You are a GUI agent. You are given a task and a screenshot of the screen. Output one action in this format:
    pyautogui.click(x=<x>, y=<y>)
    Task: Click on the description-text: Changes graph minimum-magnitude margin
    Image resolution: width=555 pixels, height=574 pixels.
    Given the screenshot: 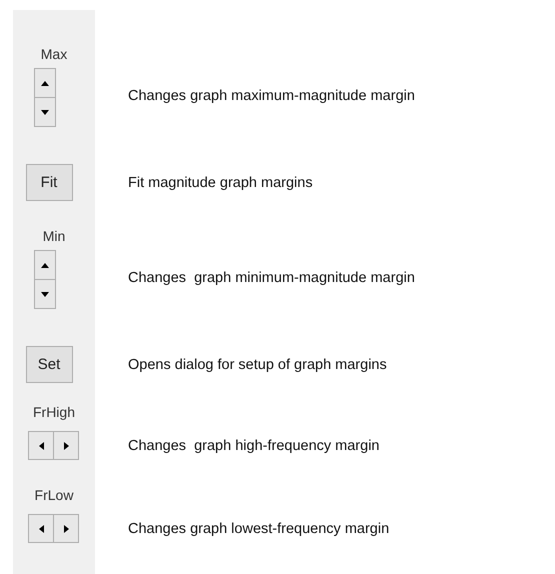 What is the action you would take?
    pyautogui.click(x=271, y=278)
    